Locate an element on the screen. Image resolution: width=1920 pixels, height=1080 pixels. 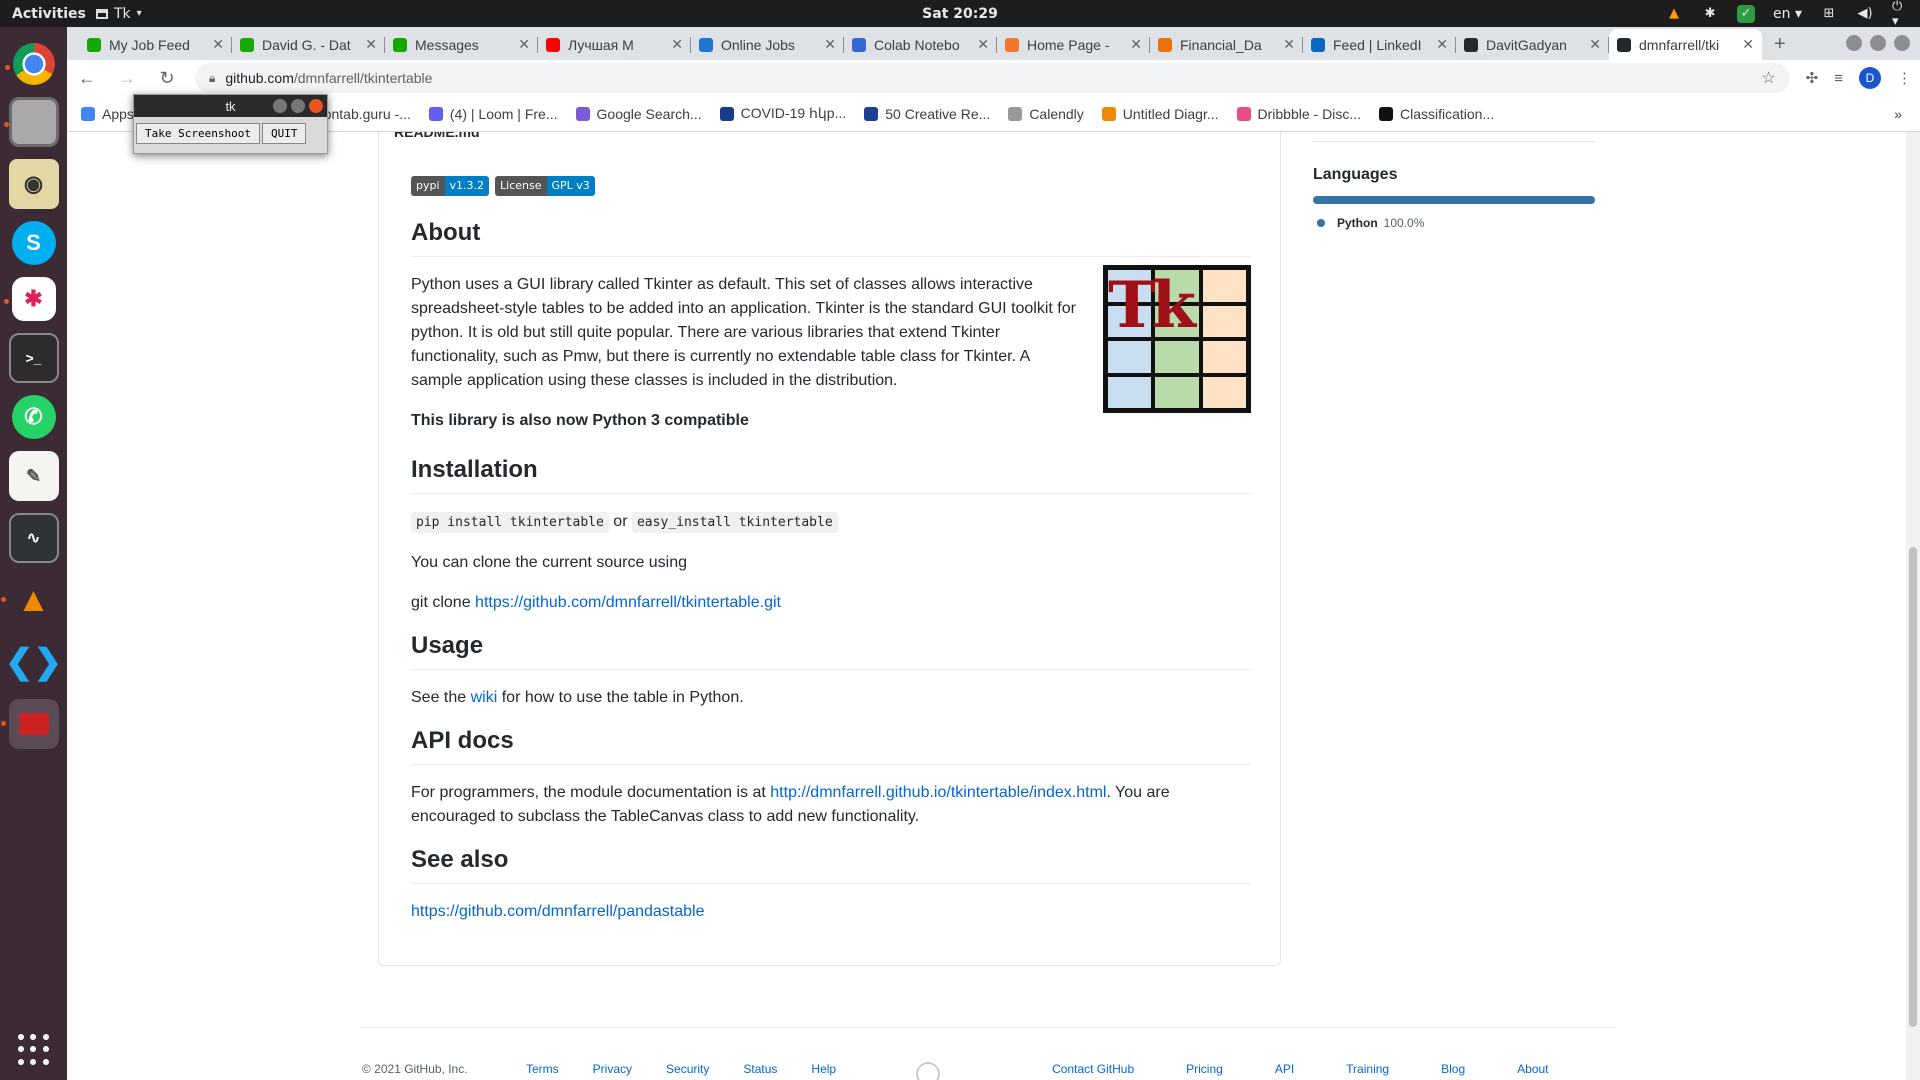
bookmark-star-icon: ☆ is located at coordinates (1768, 78).